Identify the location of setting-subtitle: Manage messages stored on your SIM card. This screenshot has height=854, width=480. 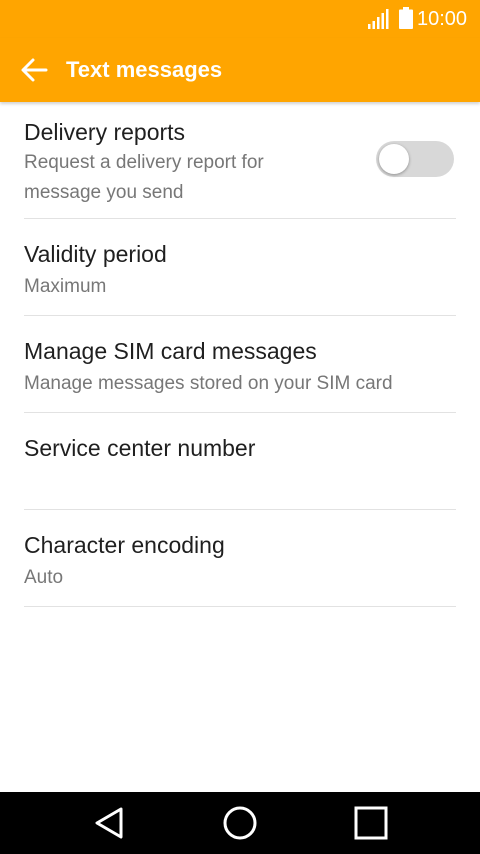
(208, 383).